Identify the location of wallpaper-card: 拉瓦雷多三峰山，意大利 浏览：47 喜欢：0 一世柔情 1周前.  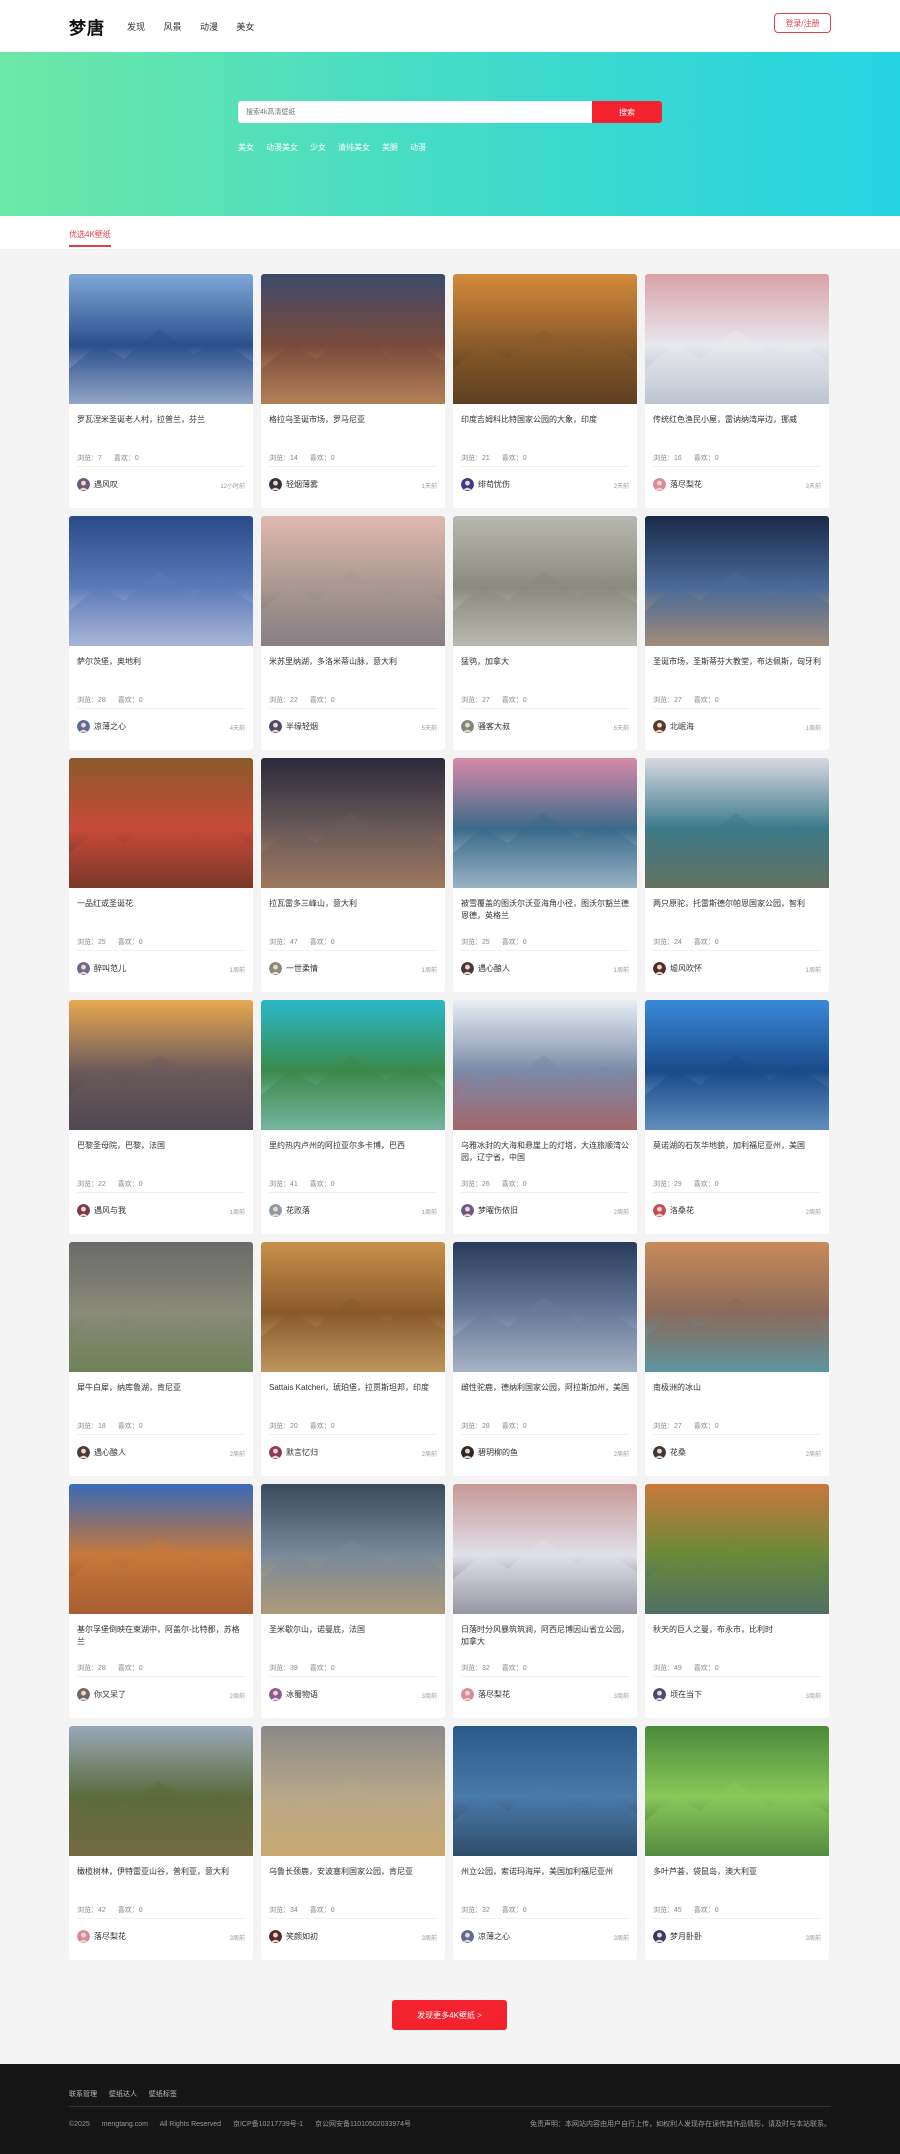
(353, 875).